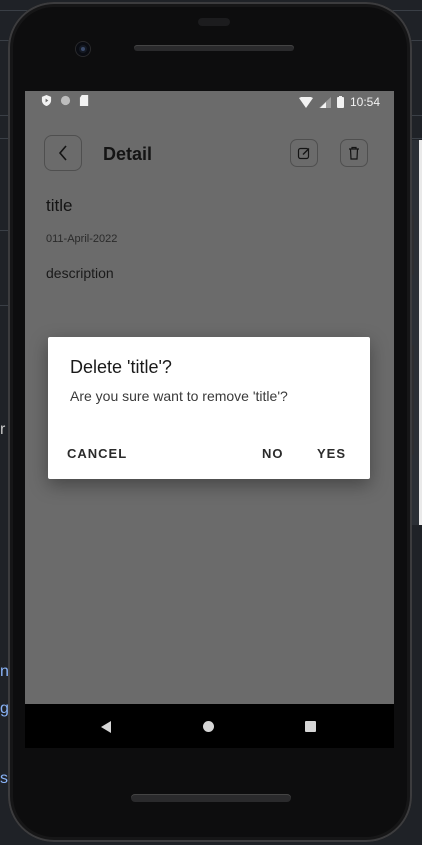  What do you see at coordinates (179, 396) in the screenshot?
I see `dialog-message: Are you sure want to remove 'title'?` at bounding box center [179, 396].